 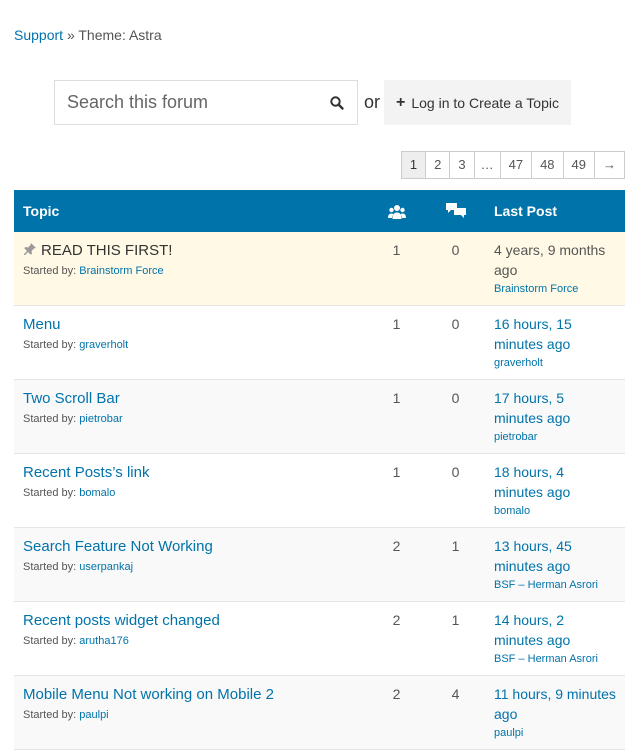 I want to click on login-create-topic-button: + Log in to Create a Topic, so click(x=477, y=102).